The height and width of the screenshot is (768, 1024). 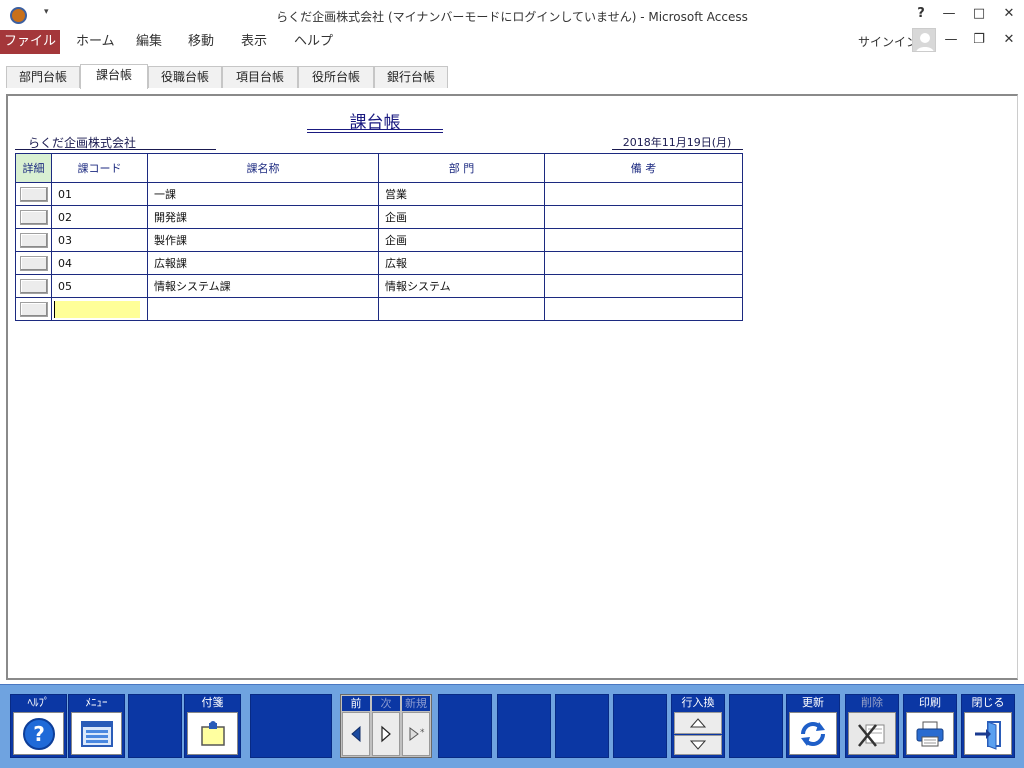 I want to click on name-cell: 情報システム課, so click(x=263, y=286).